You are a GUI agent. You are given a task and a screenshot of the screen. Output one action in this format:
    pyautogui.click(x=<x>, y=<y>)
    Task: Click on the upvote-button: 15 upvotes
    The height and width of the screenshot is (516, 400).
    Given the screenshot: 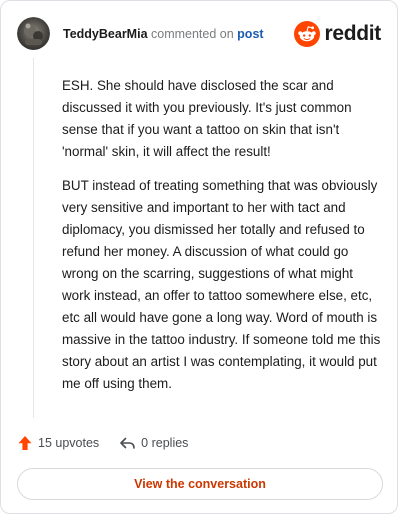 What is the action you would take?
    pyautogui.click(x=58, y=443)
    